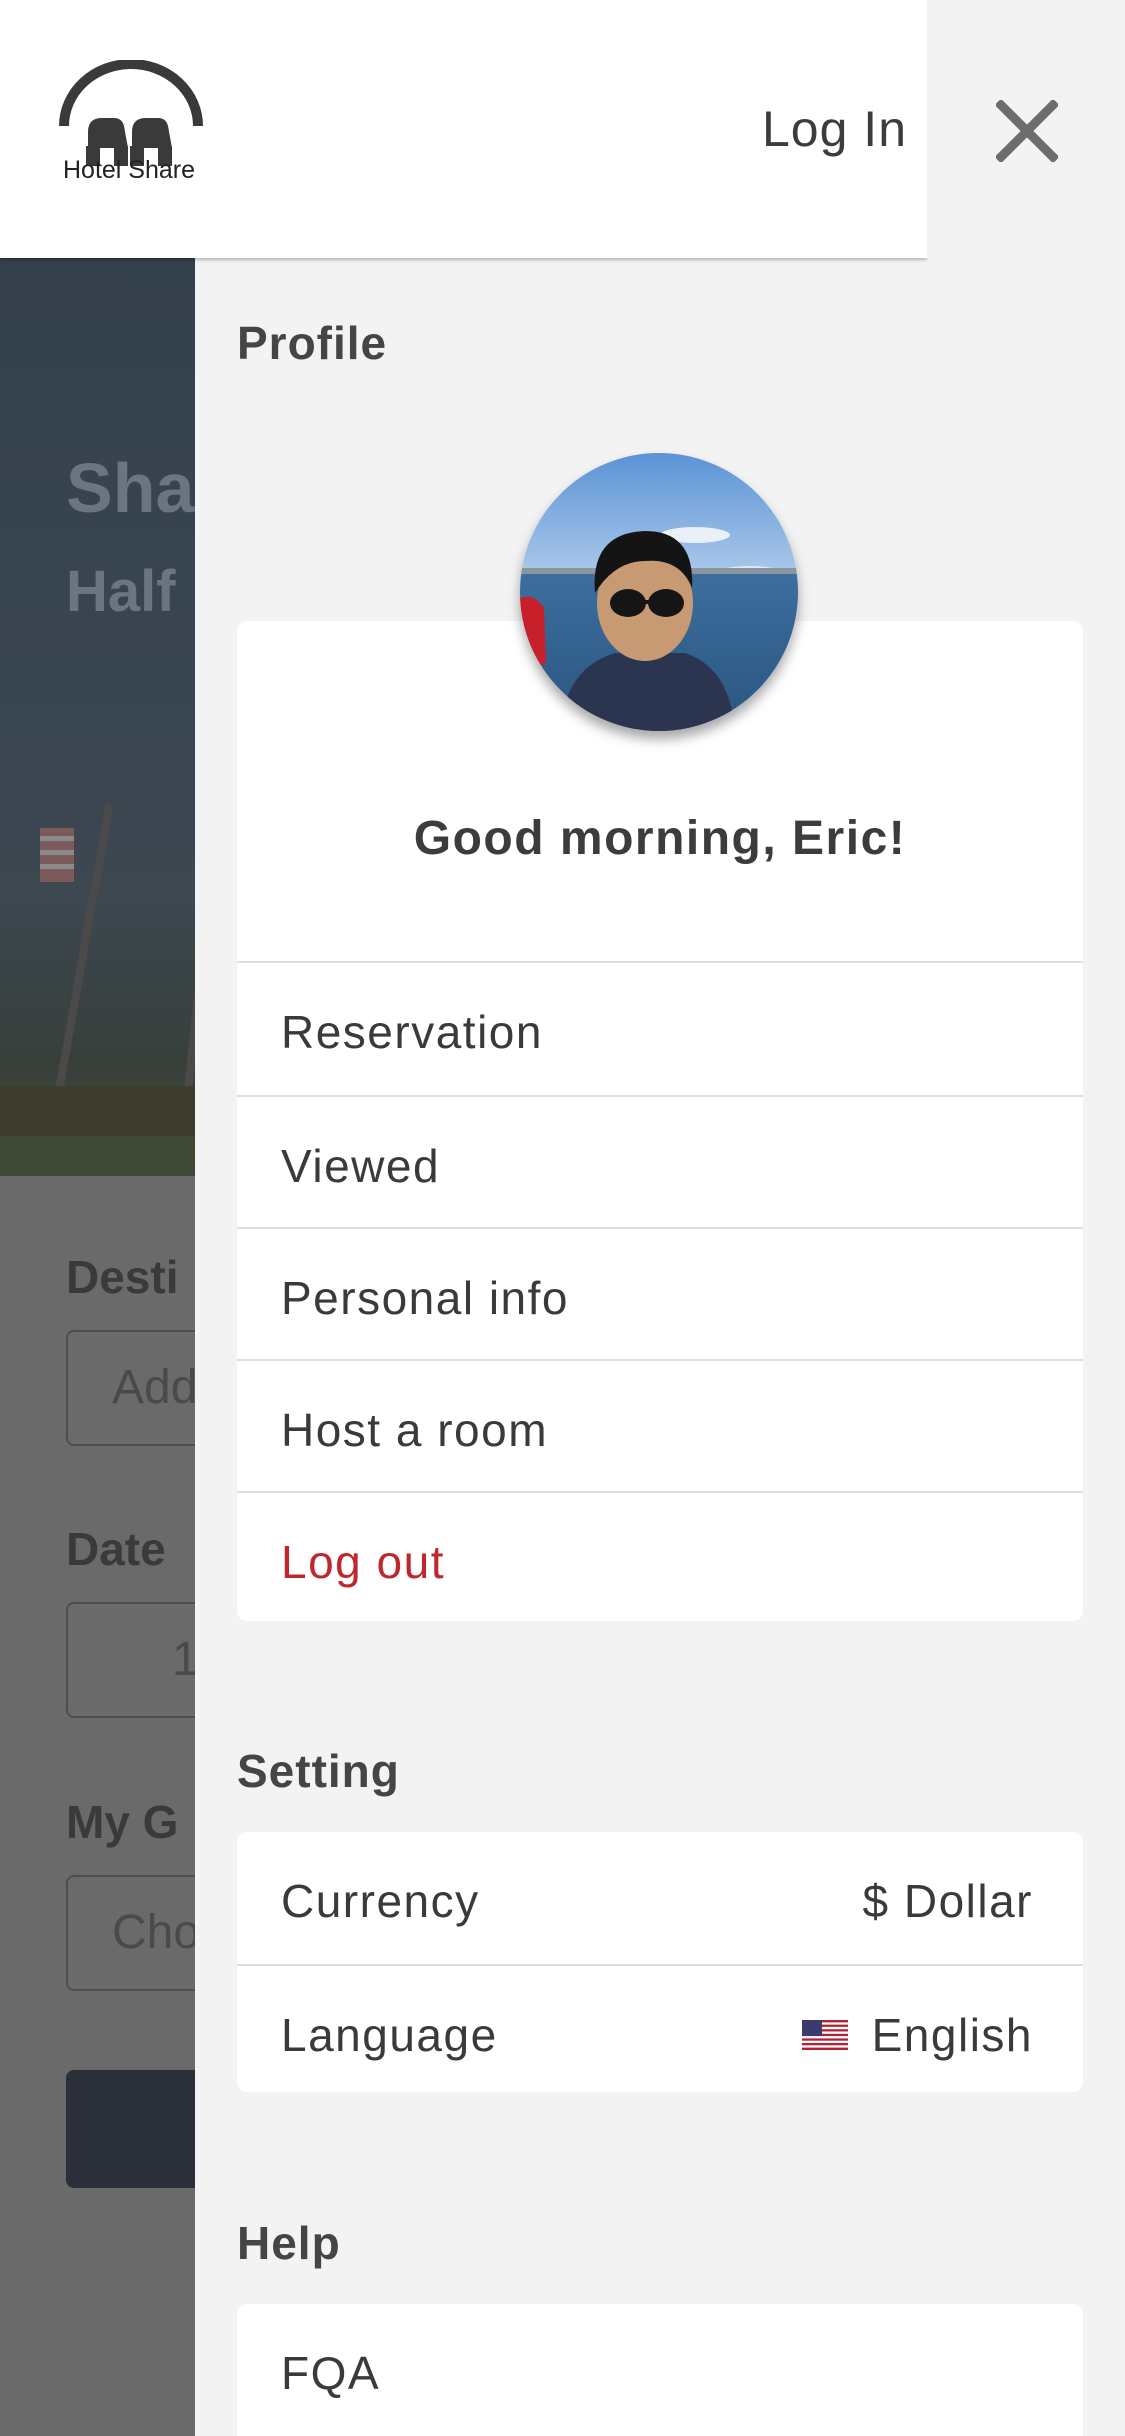  What do you see at coordinates (425, 1298) in the screenshot?
I see `menu-item-label: Personal info` at bounding box center [425, 1298].